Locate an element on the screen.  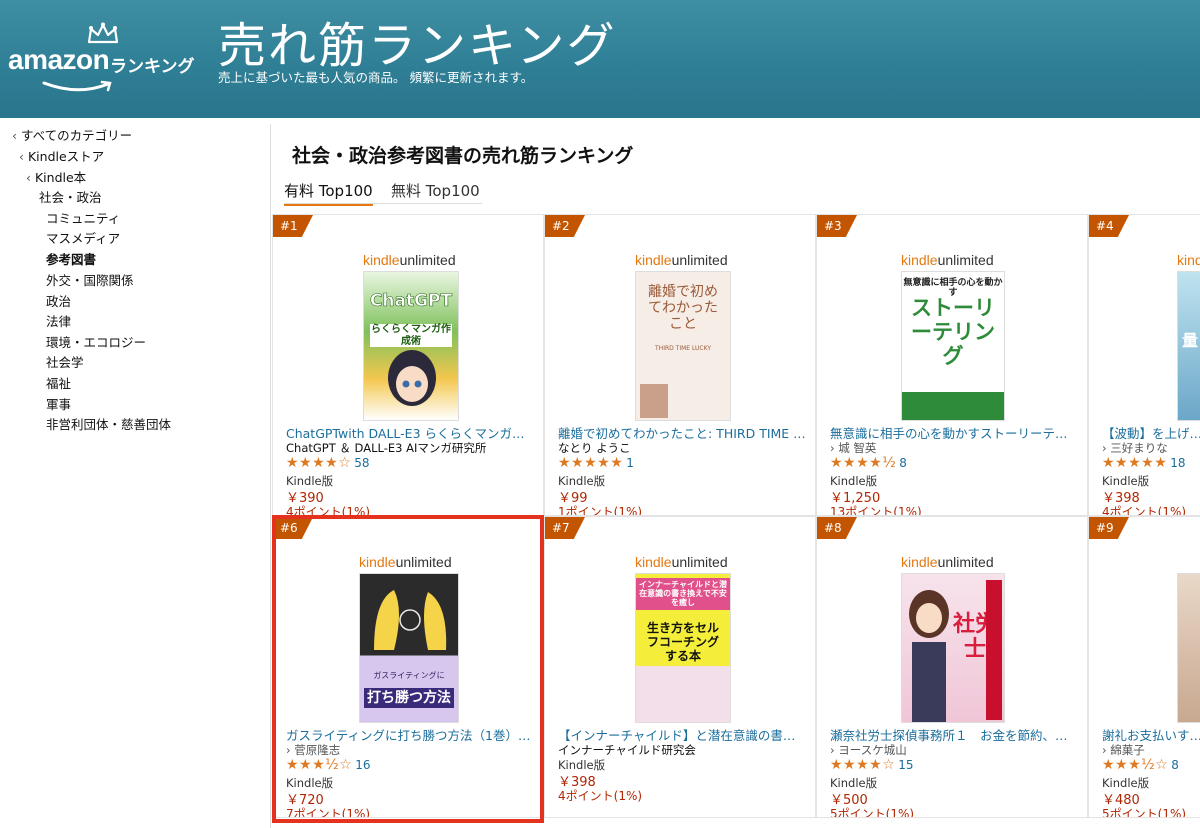
rank-badge: #2 is located at coordinates (565, 226).